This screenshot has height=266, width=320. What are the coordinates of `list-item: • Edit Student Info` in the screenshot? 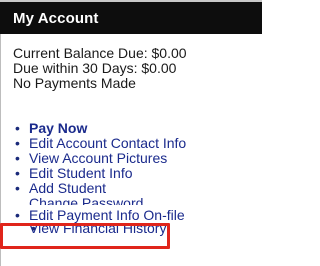 It's located at (99, 173).